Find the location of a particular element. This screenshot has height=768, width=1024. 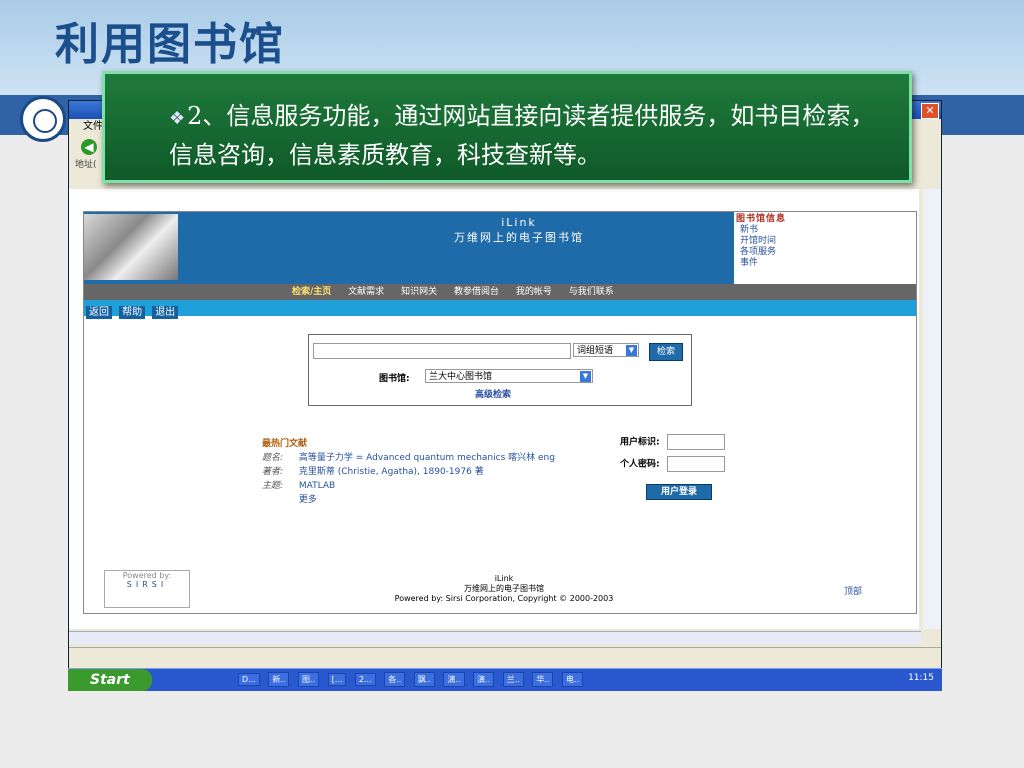

footer-line2: 万维网上的电子图书馆 is located at coordinates (504, 588).